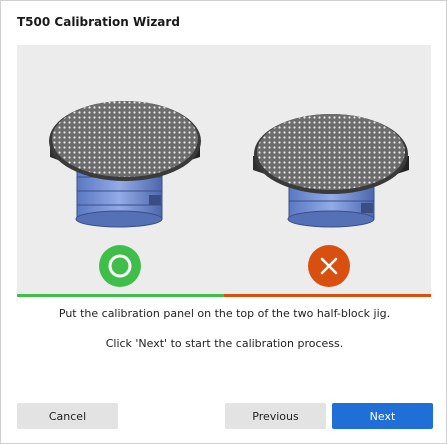 This screenshot has width=447, height=444. Describe the element at coordinates (120, 266) in the screenshot. I see `circle-ok-icon` at that location.